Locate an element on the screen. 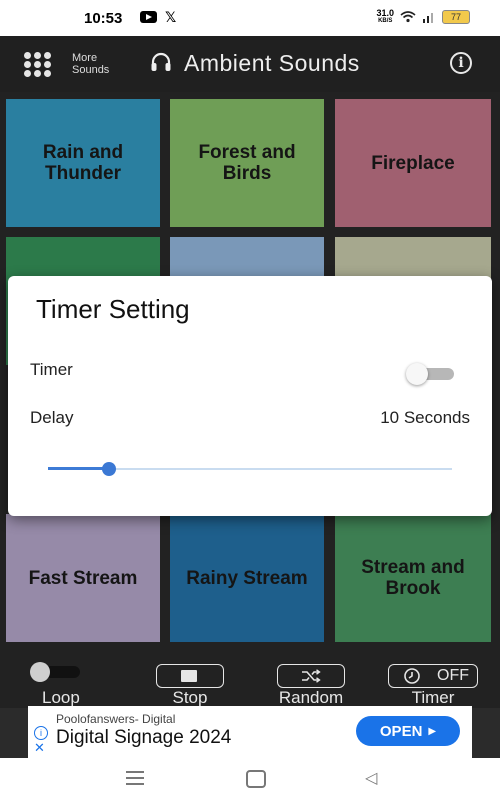 This screenshot has height=800, width=500. ad-close-icon: ✕ is located at coordinates (39, 748).